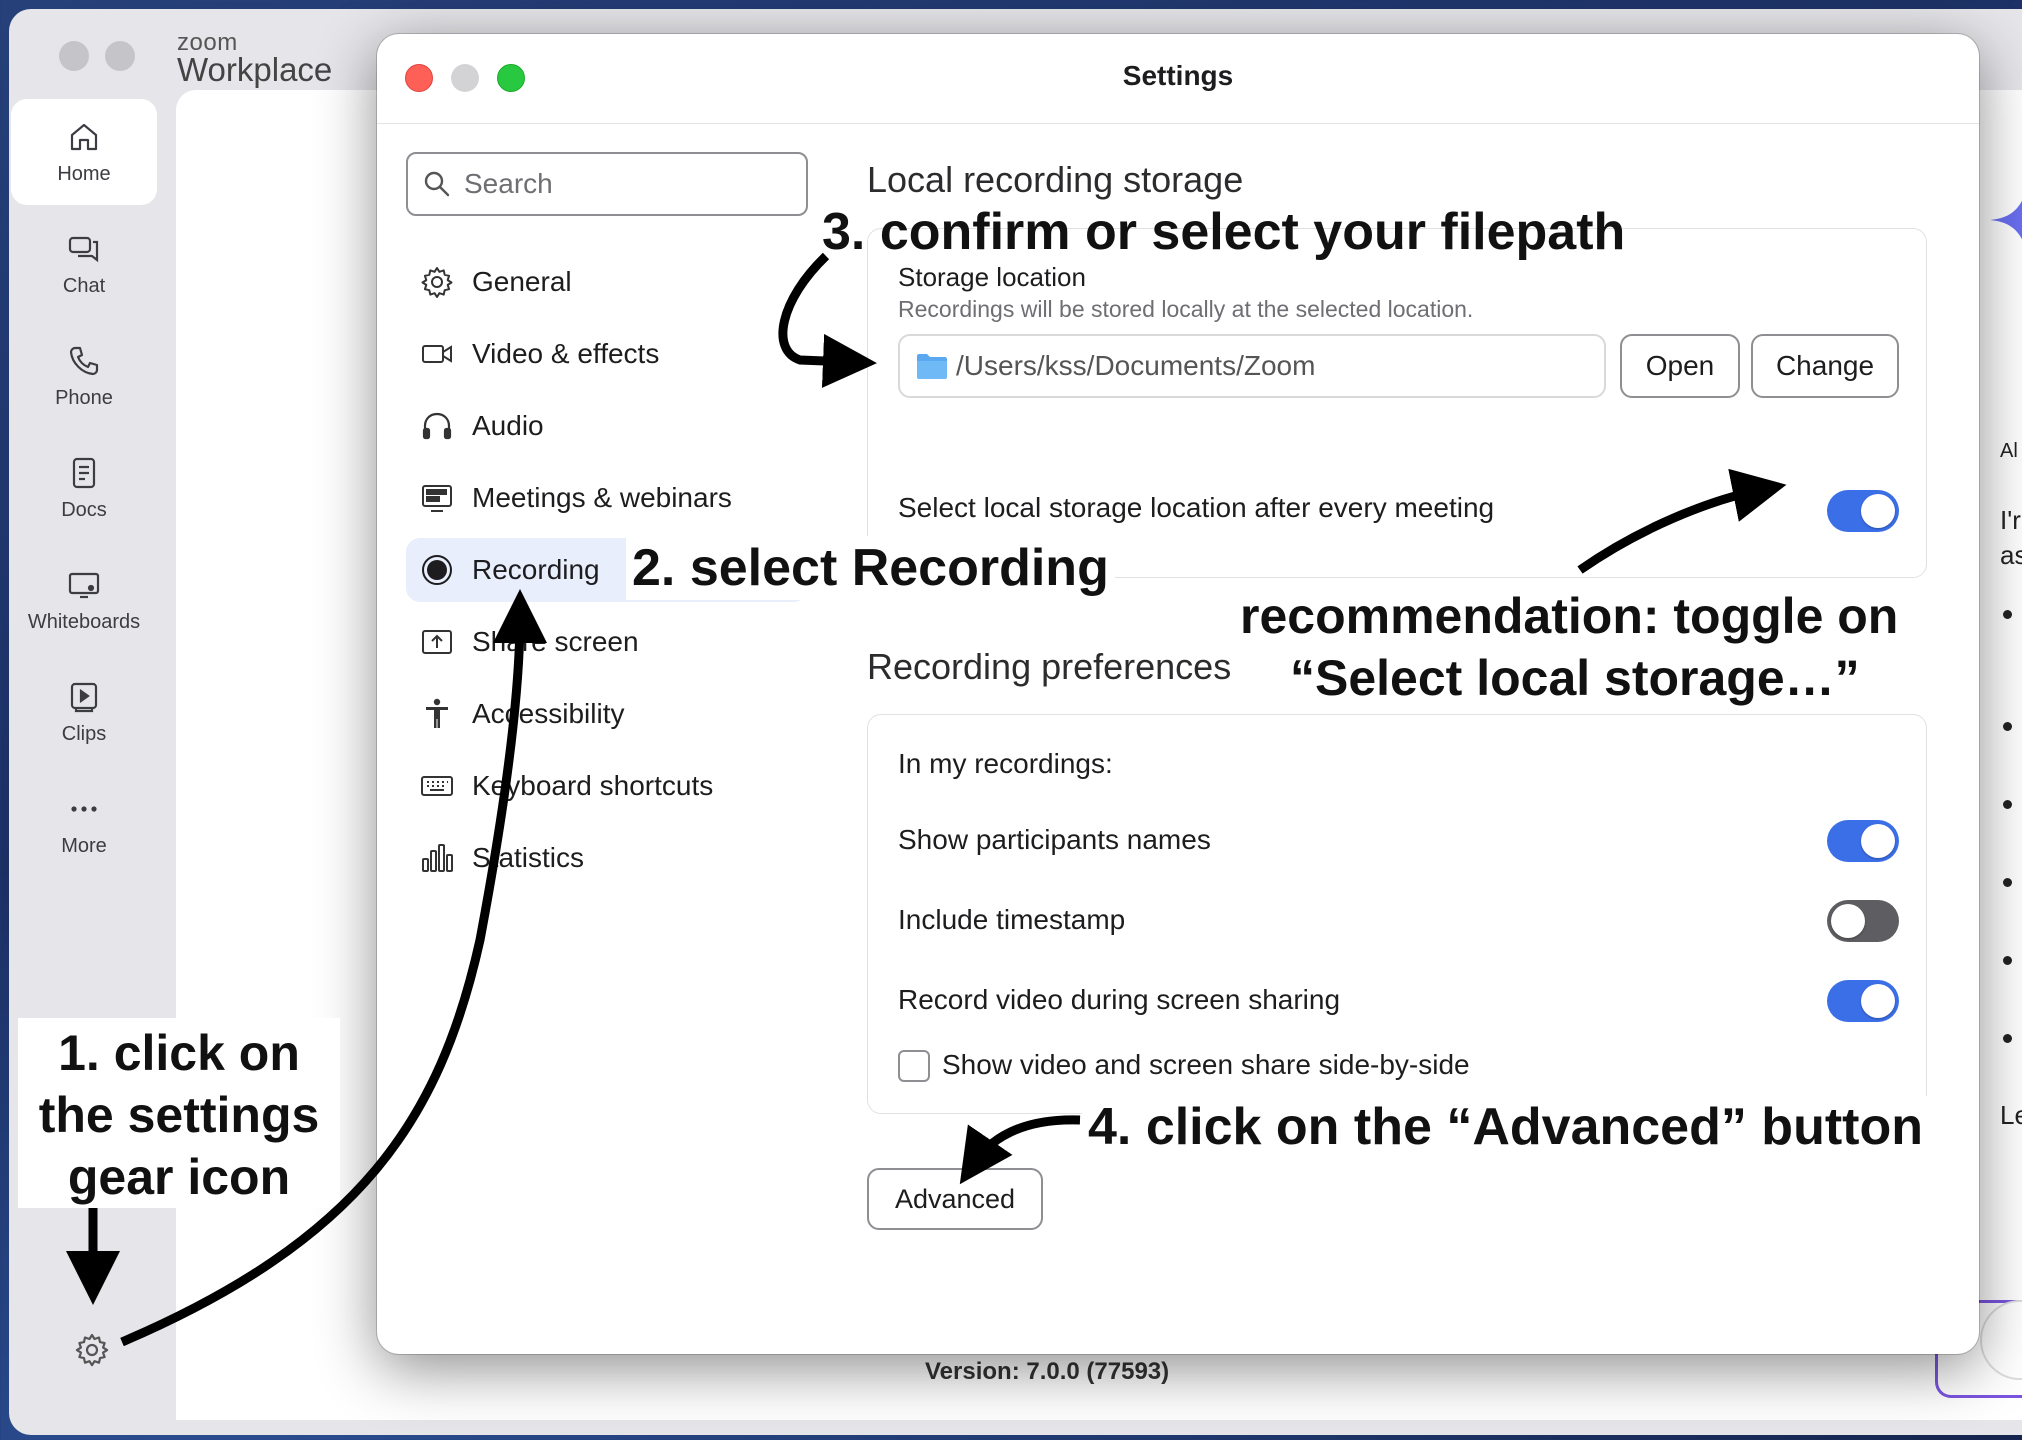 Image resolution: width=2022 pixels, height=1440 pixels. Describe the element at coordinates (1178, 75) in the screenshot. I see `settings-title: Settings` at that location.